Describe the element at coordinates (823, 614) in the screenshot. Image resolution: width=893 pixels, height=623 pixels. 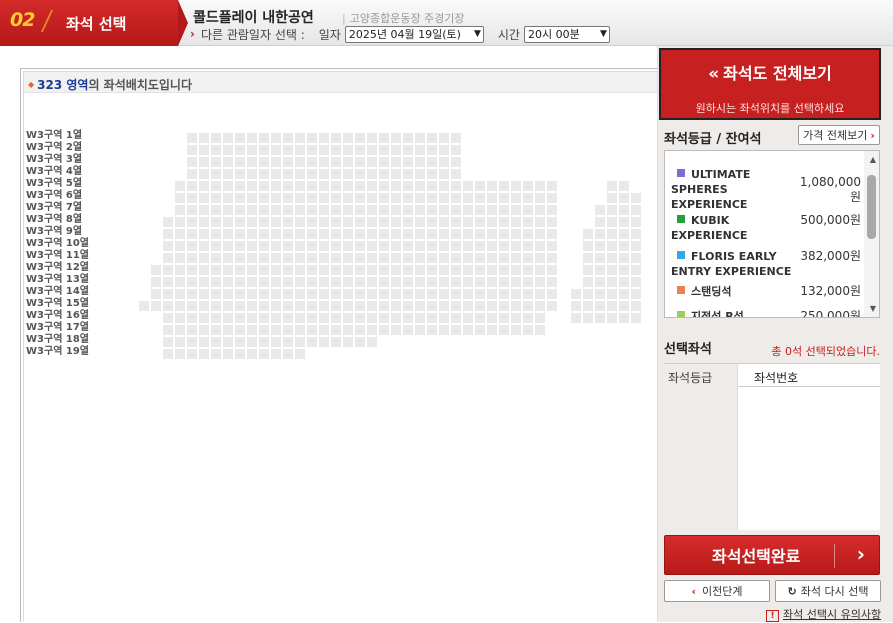
I see `seat-notice-link: ! 좌석 선택시 유의사항` at that location.